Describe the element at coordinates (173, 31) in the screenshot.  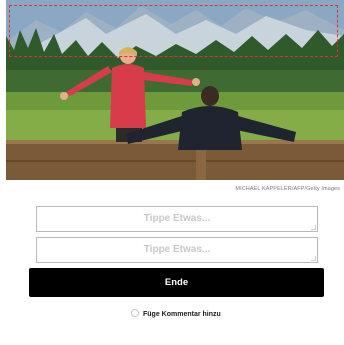
I see `crop-selection-box` at that location.